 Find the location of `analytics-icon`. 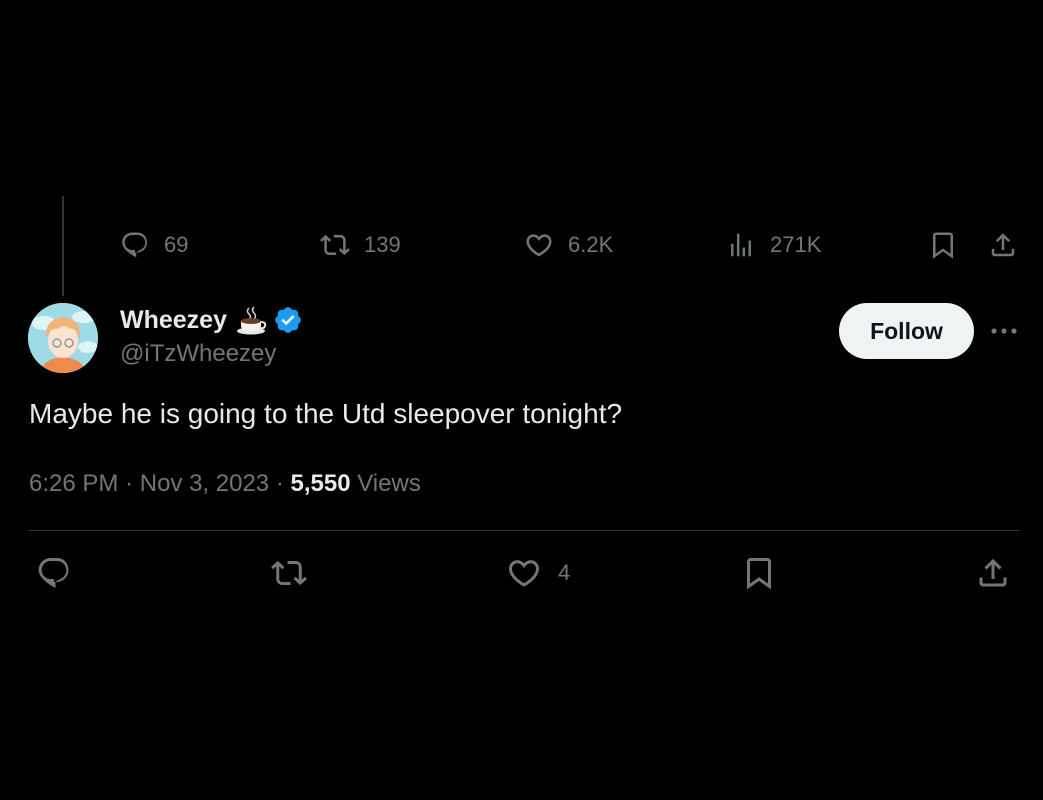

analytics-icon is located at coordinates (741, 245).